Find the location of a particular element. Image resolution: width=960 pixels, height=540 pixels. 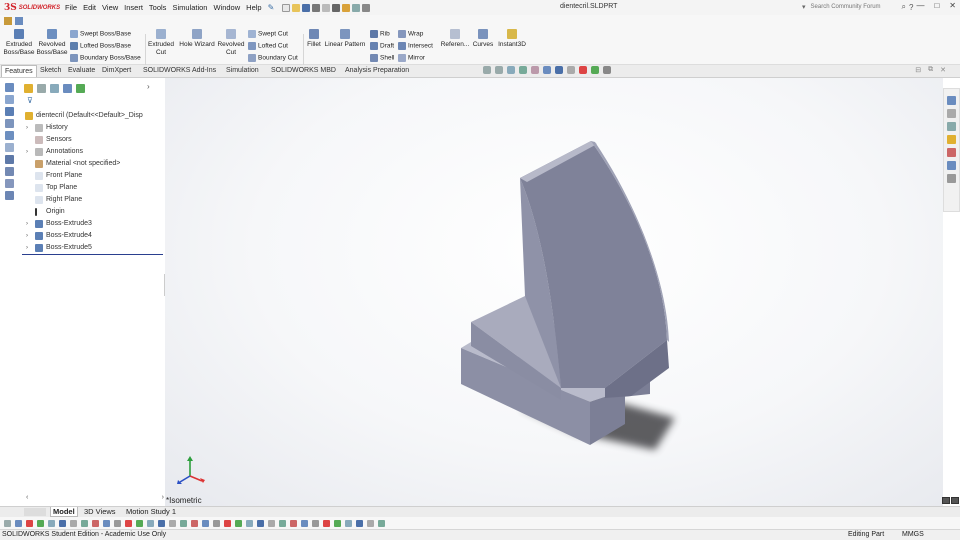

hole-wizard-button: Hole Wizard is located at coordinates (197, 38).